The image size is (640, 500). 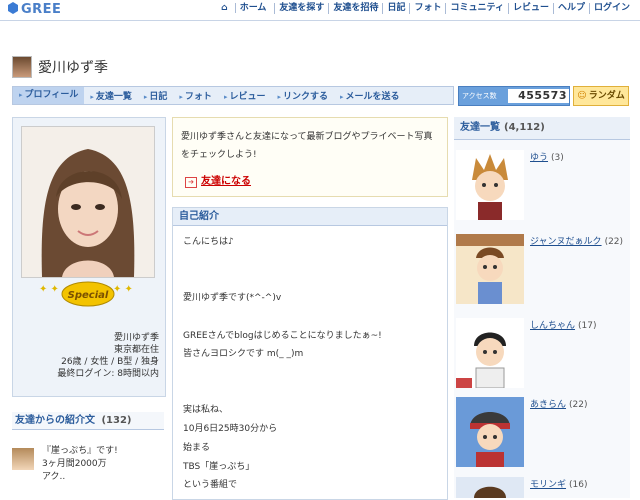 I want to click on intro-text: 『崖っぷち』です! 3ヶ月間2000万 アク.., so click(x=80, y=464).